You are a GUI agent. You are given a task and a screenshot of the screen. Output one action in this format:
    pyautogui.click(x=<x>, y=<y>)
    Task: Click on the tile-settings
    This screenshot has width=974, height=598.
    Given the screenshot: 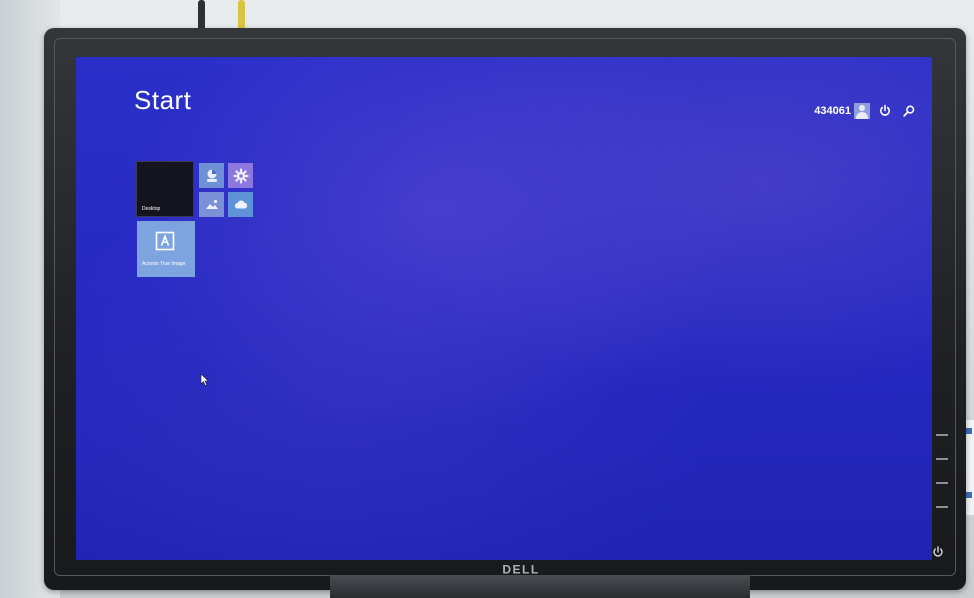 What is the action you would take?
    pyautogui.click(x=240, y=175)
    